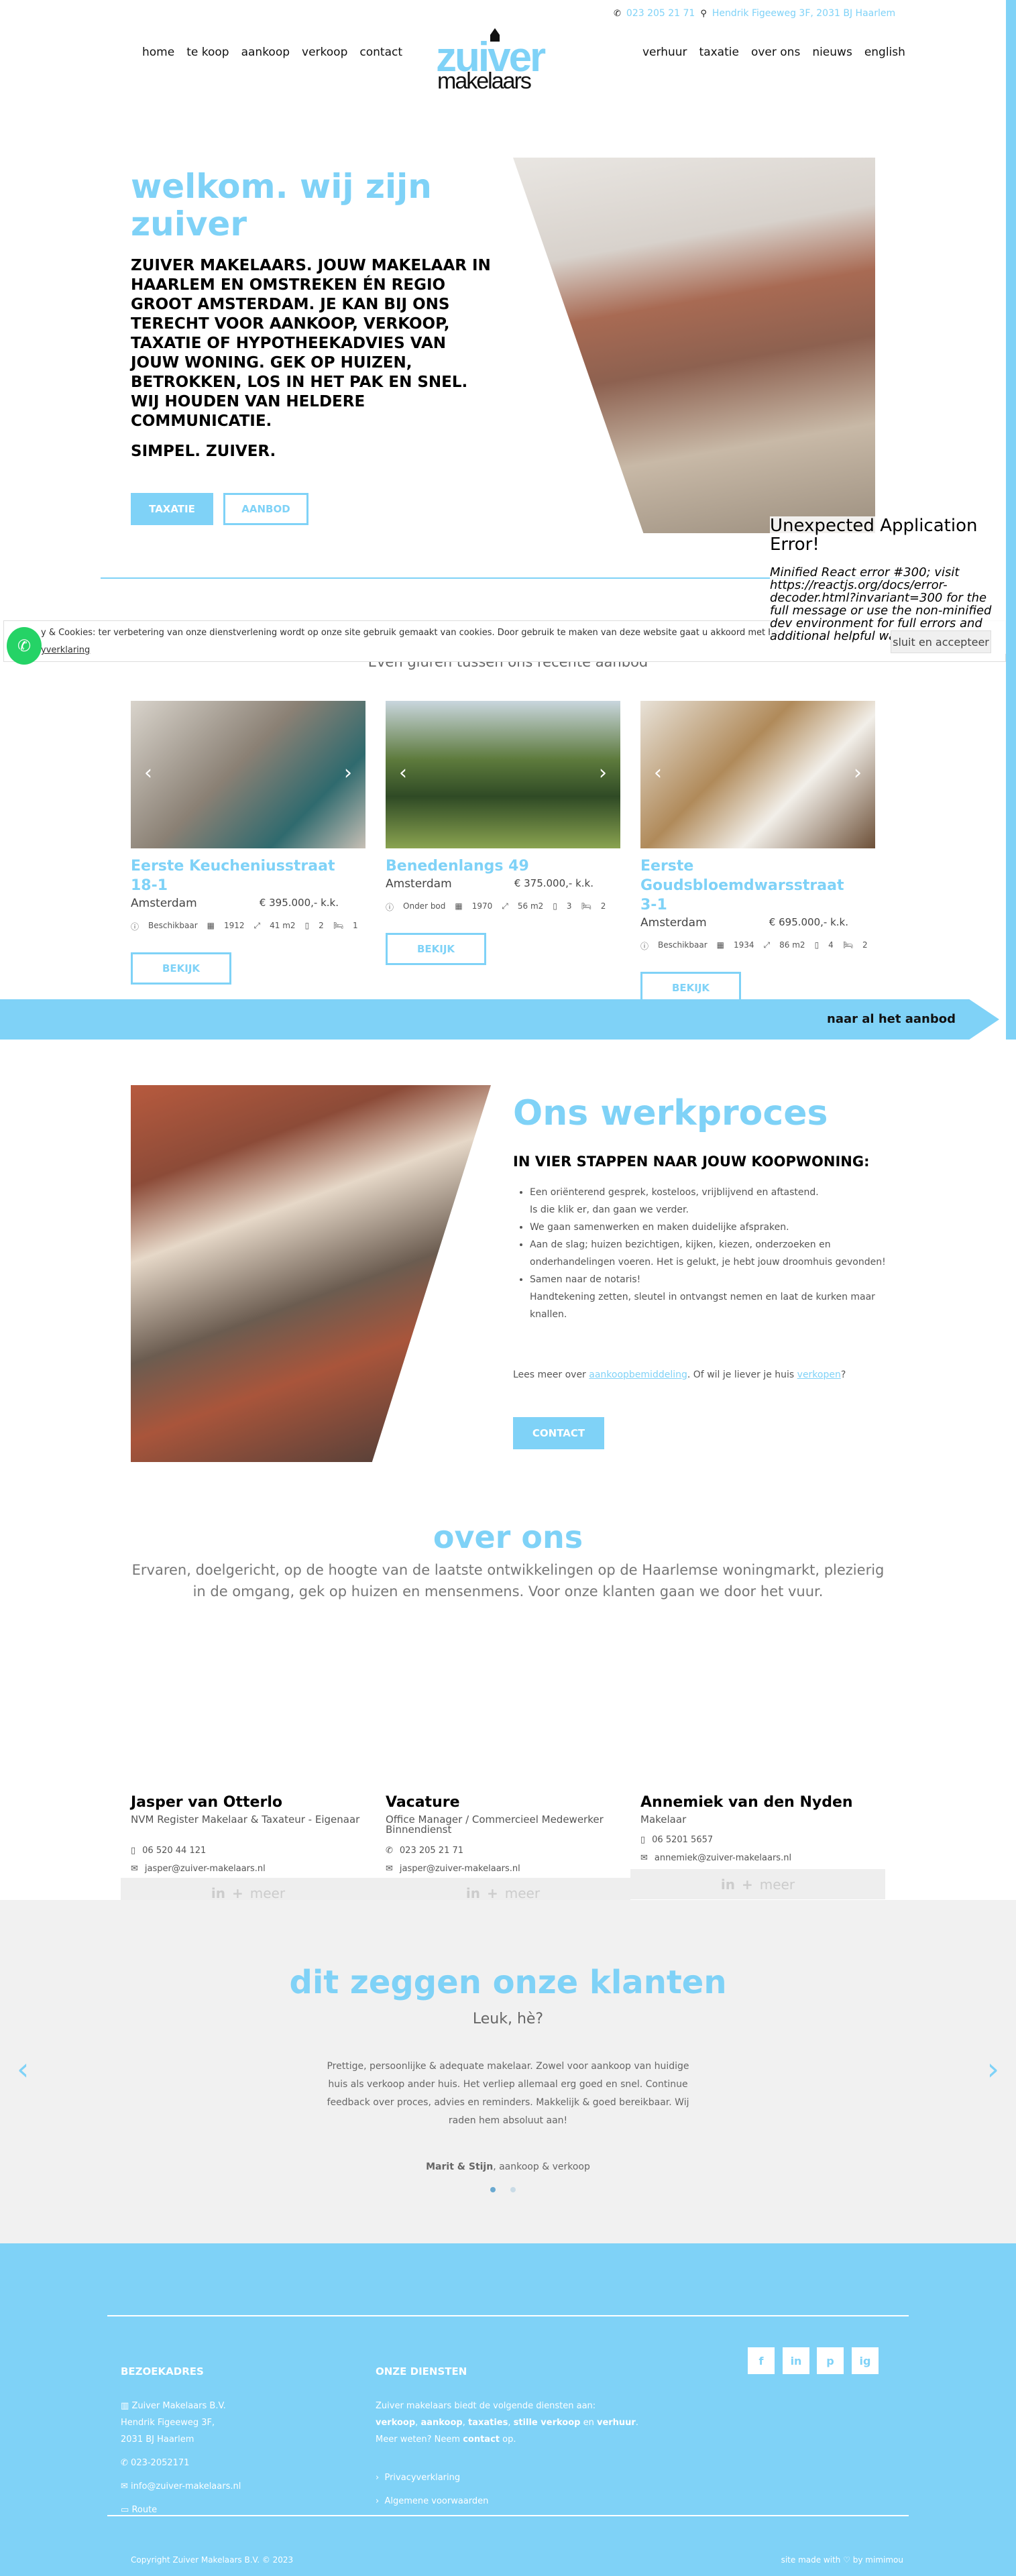  I want to click on instagram-icon: ig, so click(865, 2360).